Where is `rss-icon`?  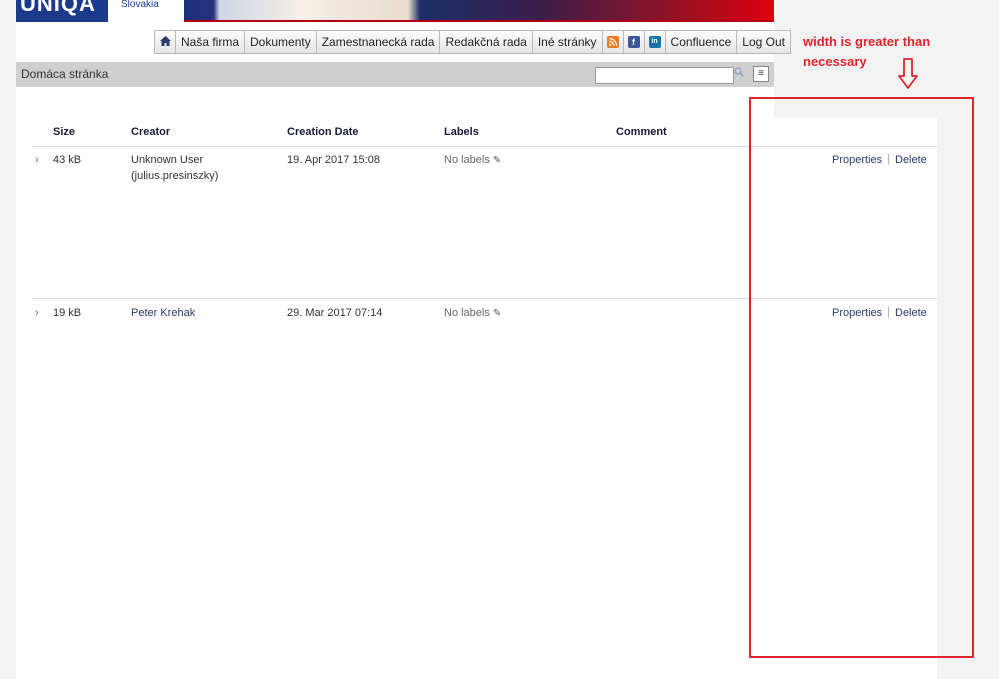
rss-icon is located at coordinates (612, 42).